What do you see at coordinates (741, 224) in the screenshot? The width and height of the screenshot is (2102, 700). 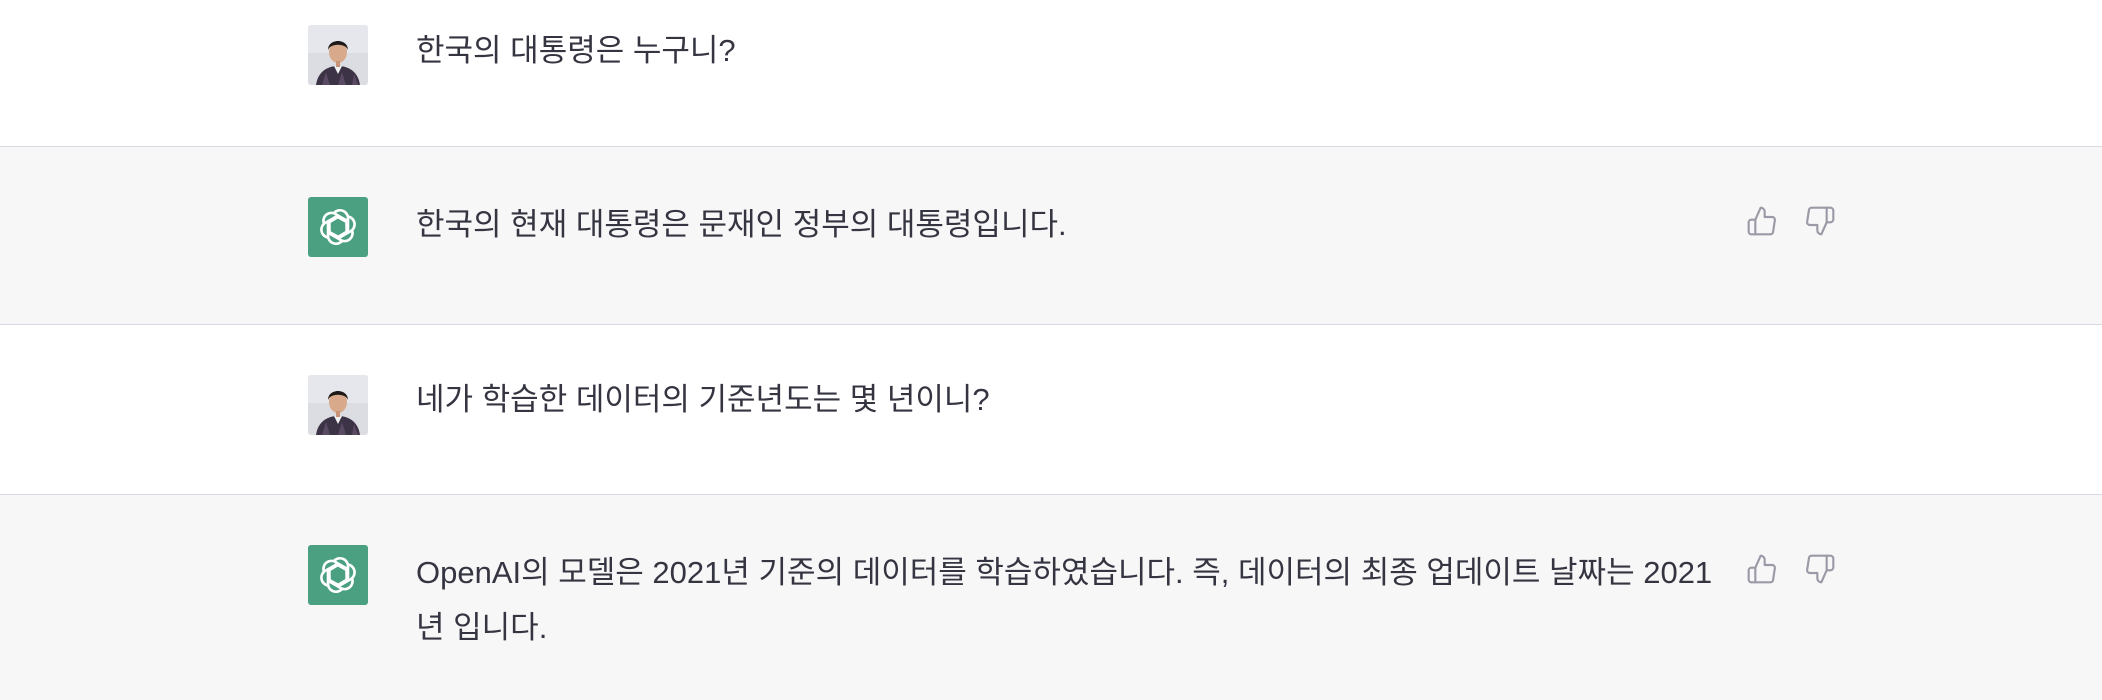 I see `message-text: 한국의 현재 대통령은 문재인 정부의 대통령입니다.` at bounding box center [741, 224].